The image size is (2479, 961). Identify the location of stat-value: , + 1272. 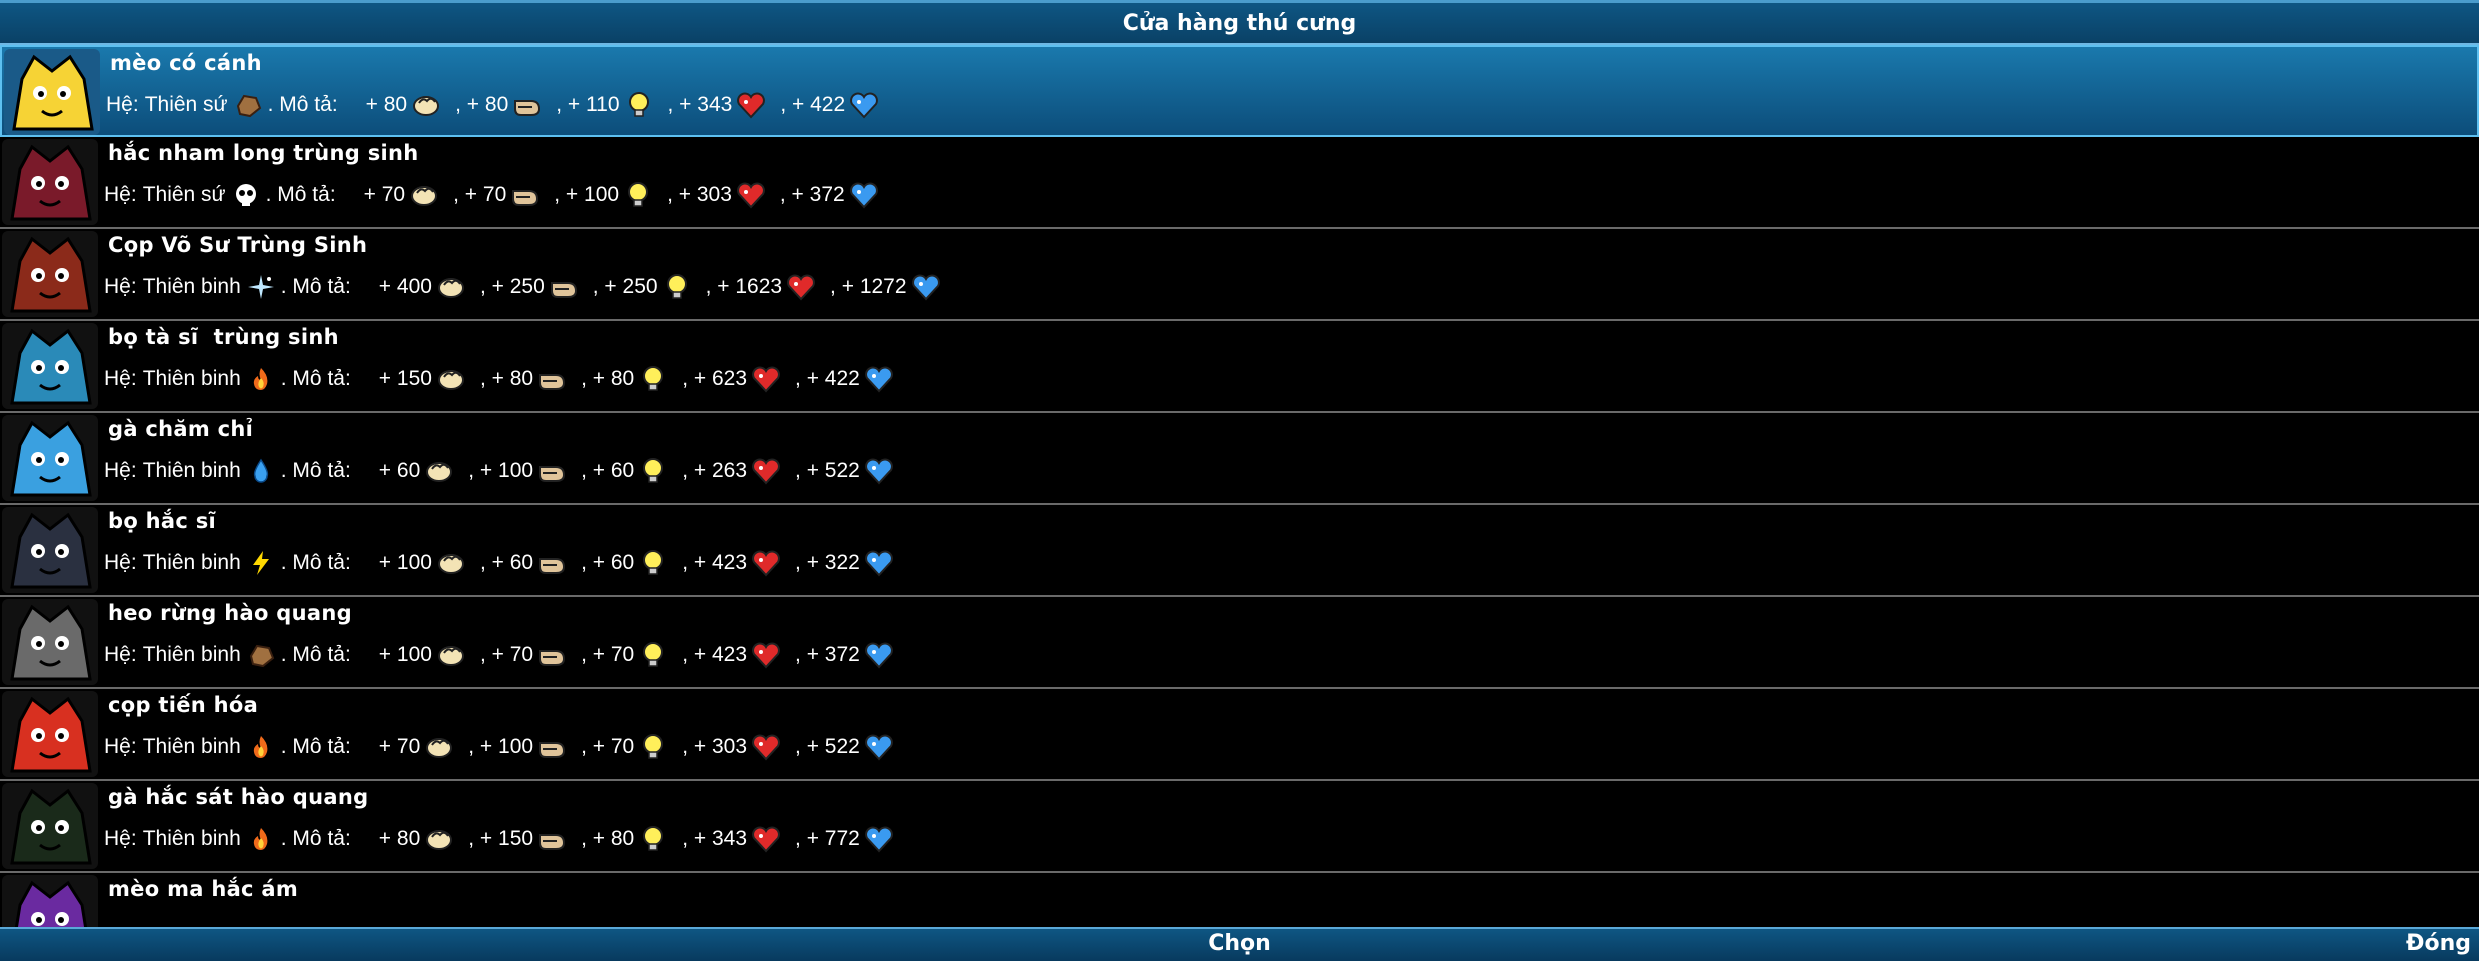
(868, 286).